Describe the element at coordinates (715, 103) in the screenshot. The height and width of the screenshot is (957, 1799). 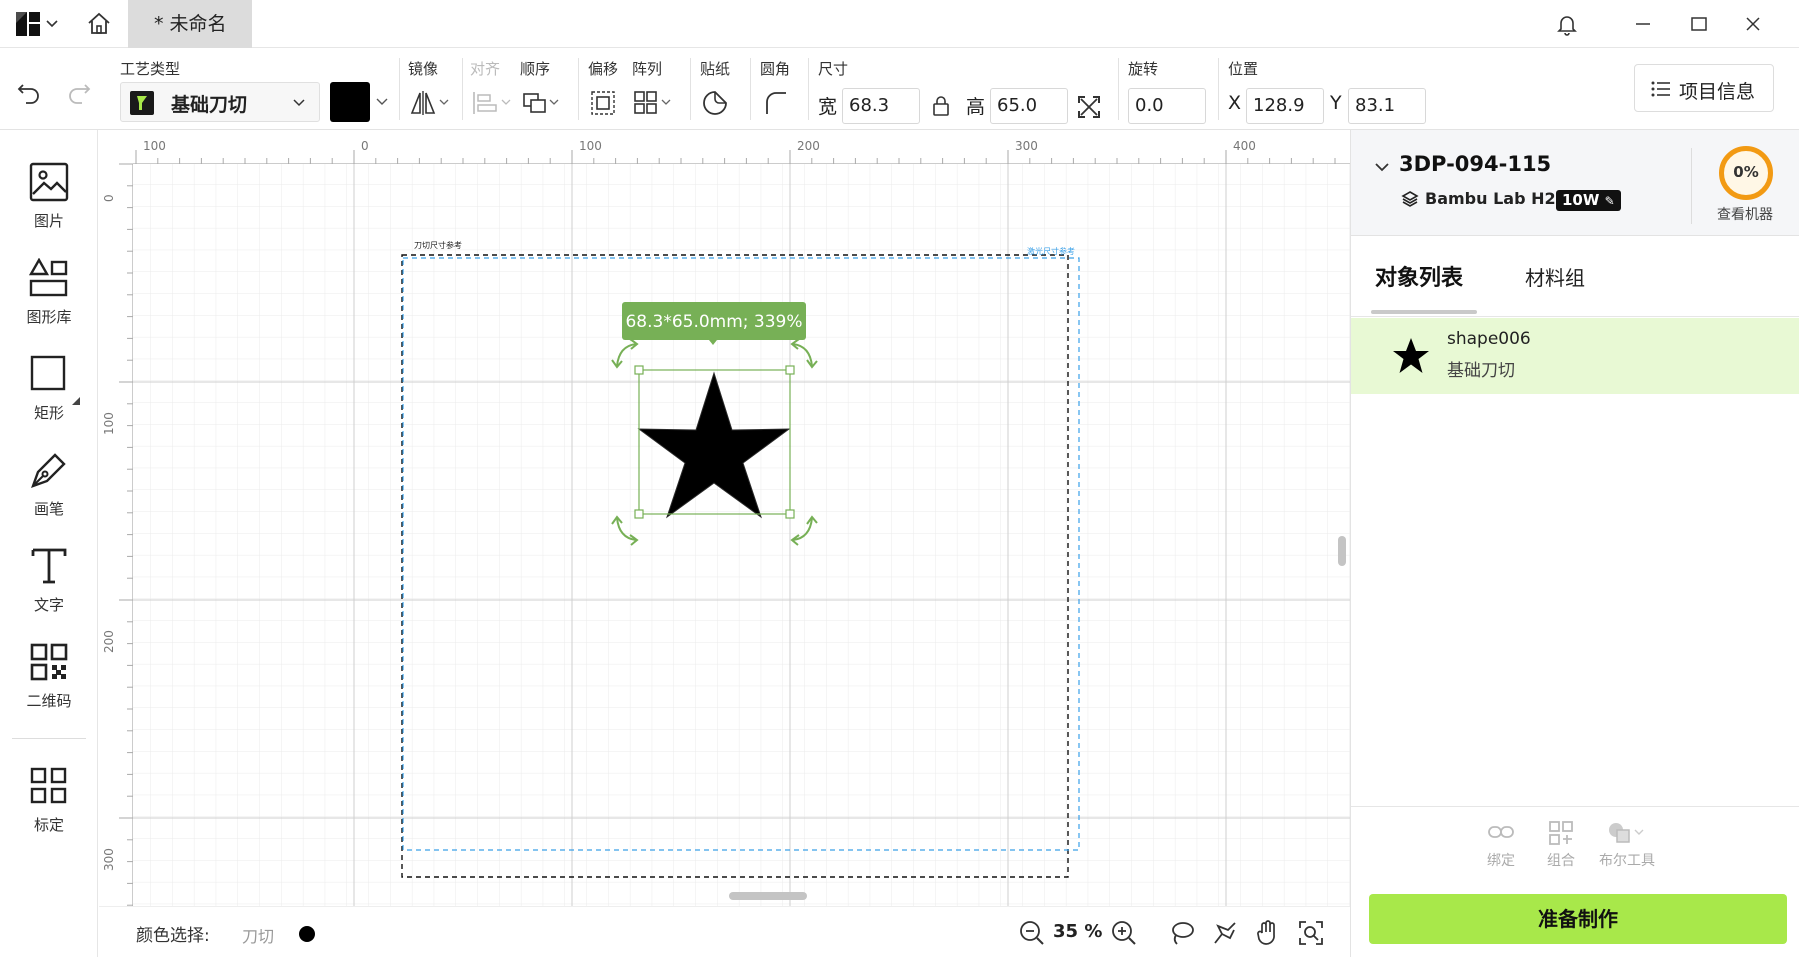
I see `sticker-icon` at that location.